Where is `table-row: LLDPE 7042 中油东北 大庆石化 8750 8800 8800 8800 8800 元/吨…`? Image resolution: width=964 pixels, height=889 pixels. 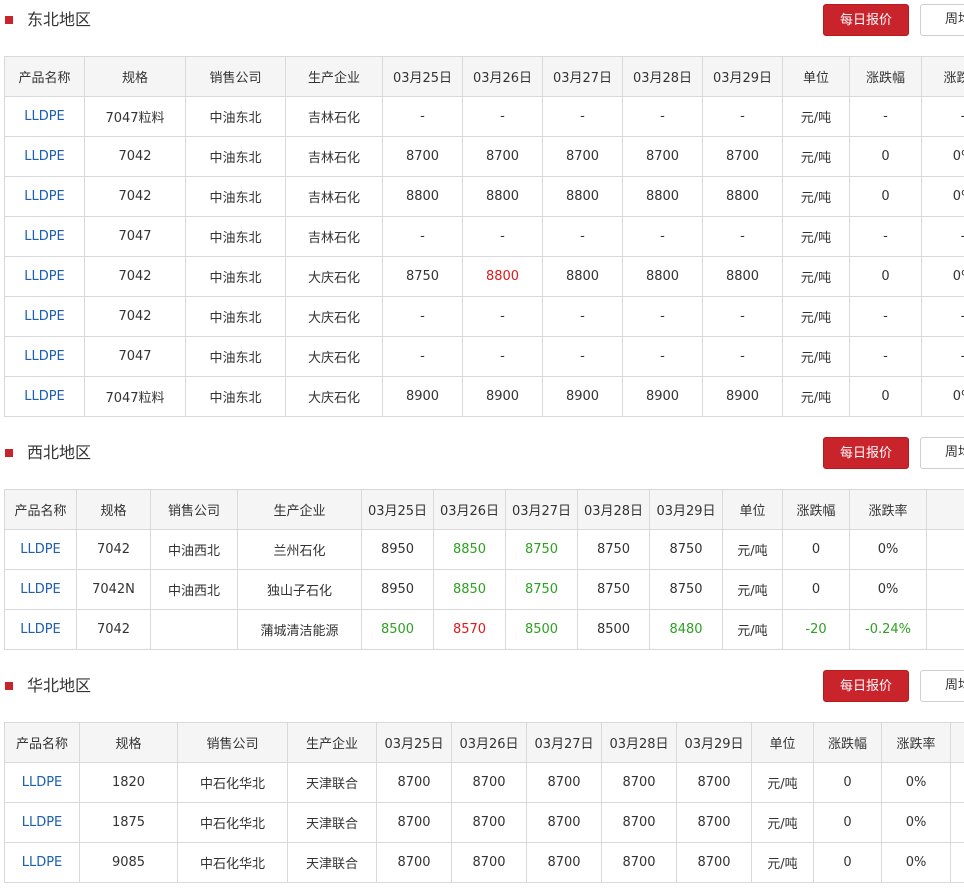 table-row: LLDPE 7042 中油东北 大庆石化 8750 8800 8800 8800 8800 元/吨… is located at coordinates (484, 276).